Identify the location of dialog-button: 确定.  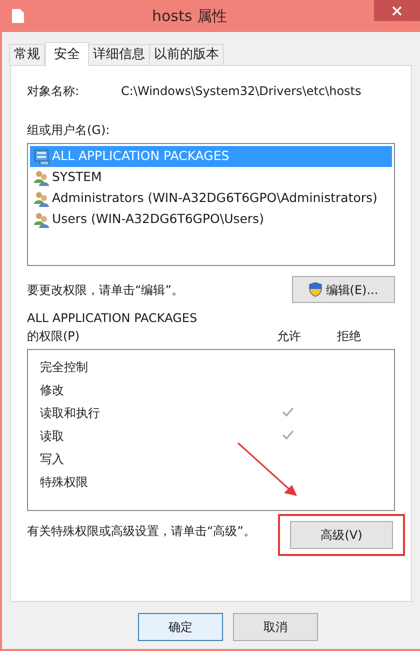
(180, 627).